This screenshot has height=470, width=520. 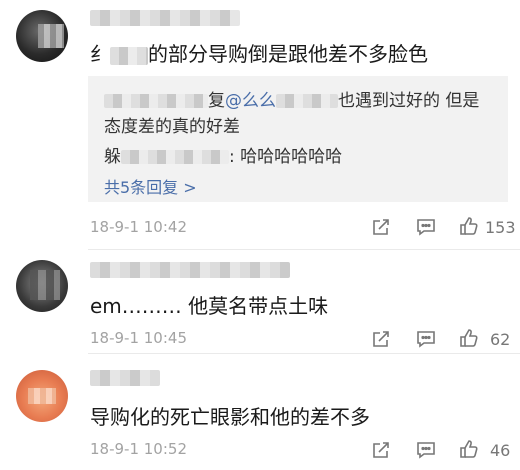 What do you see at coordinates (112, 157) in the screenshot?
I see `reply-line-3-lead: 躲` at bounding box center [112, 157].